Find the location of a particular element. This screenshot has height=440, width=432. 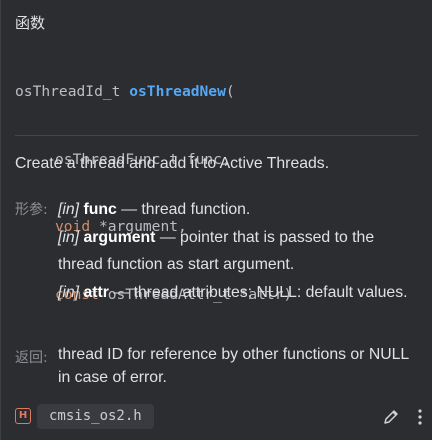

param-name: func is located at coordinates (100, 209).